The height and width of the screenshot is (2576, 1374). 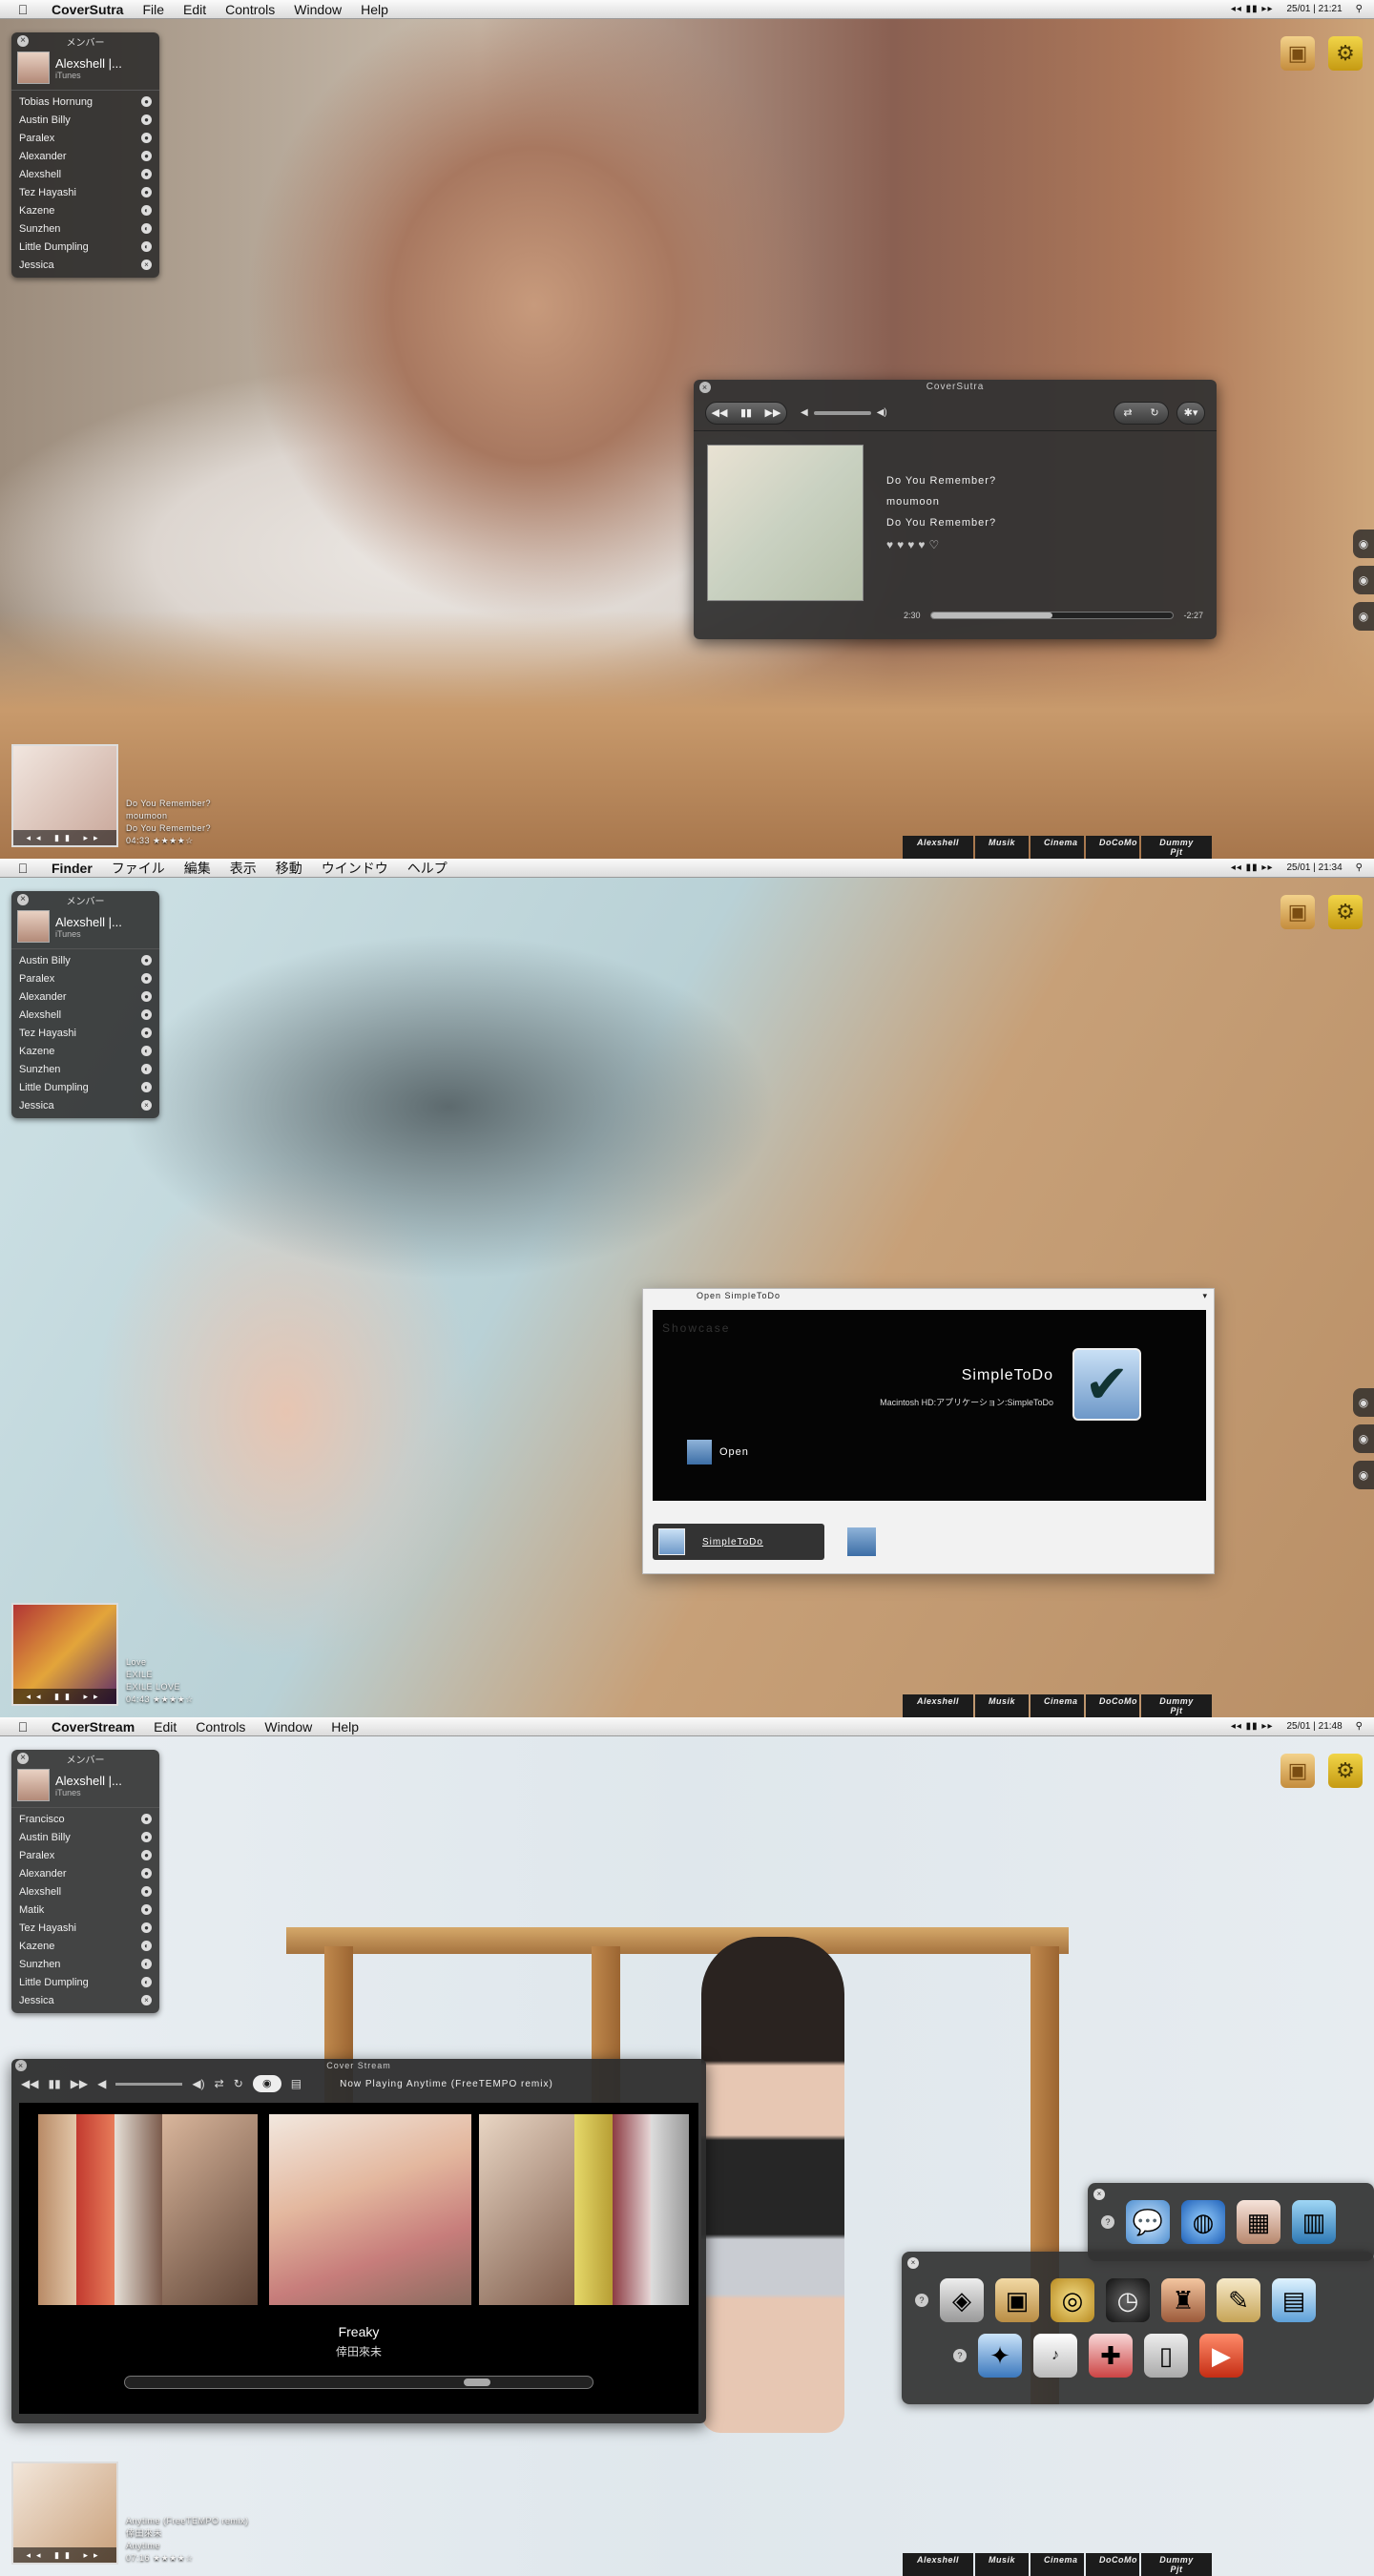 I want to click on repeat-icon: ↻, so click(x=1155, y=412).